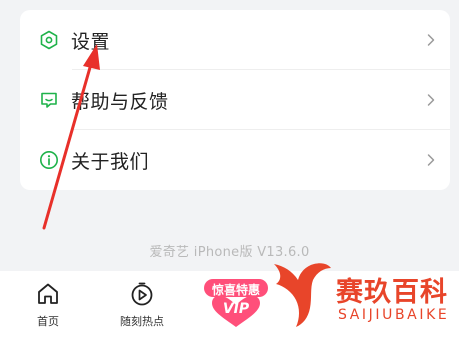 This screenshot has width=459, height=340. What do you see at coordinates (142, 294) in the screenshot?
I see `play-circle-icon` at bounding box center [142, 294].